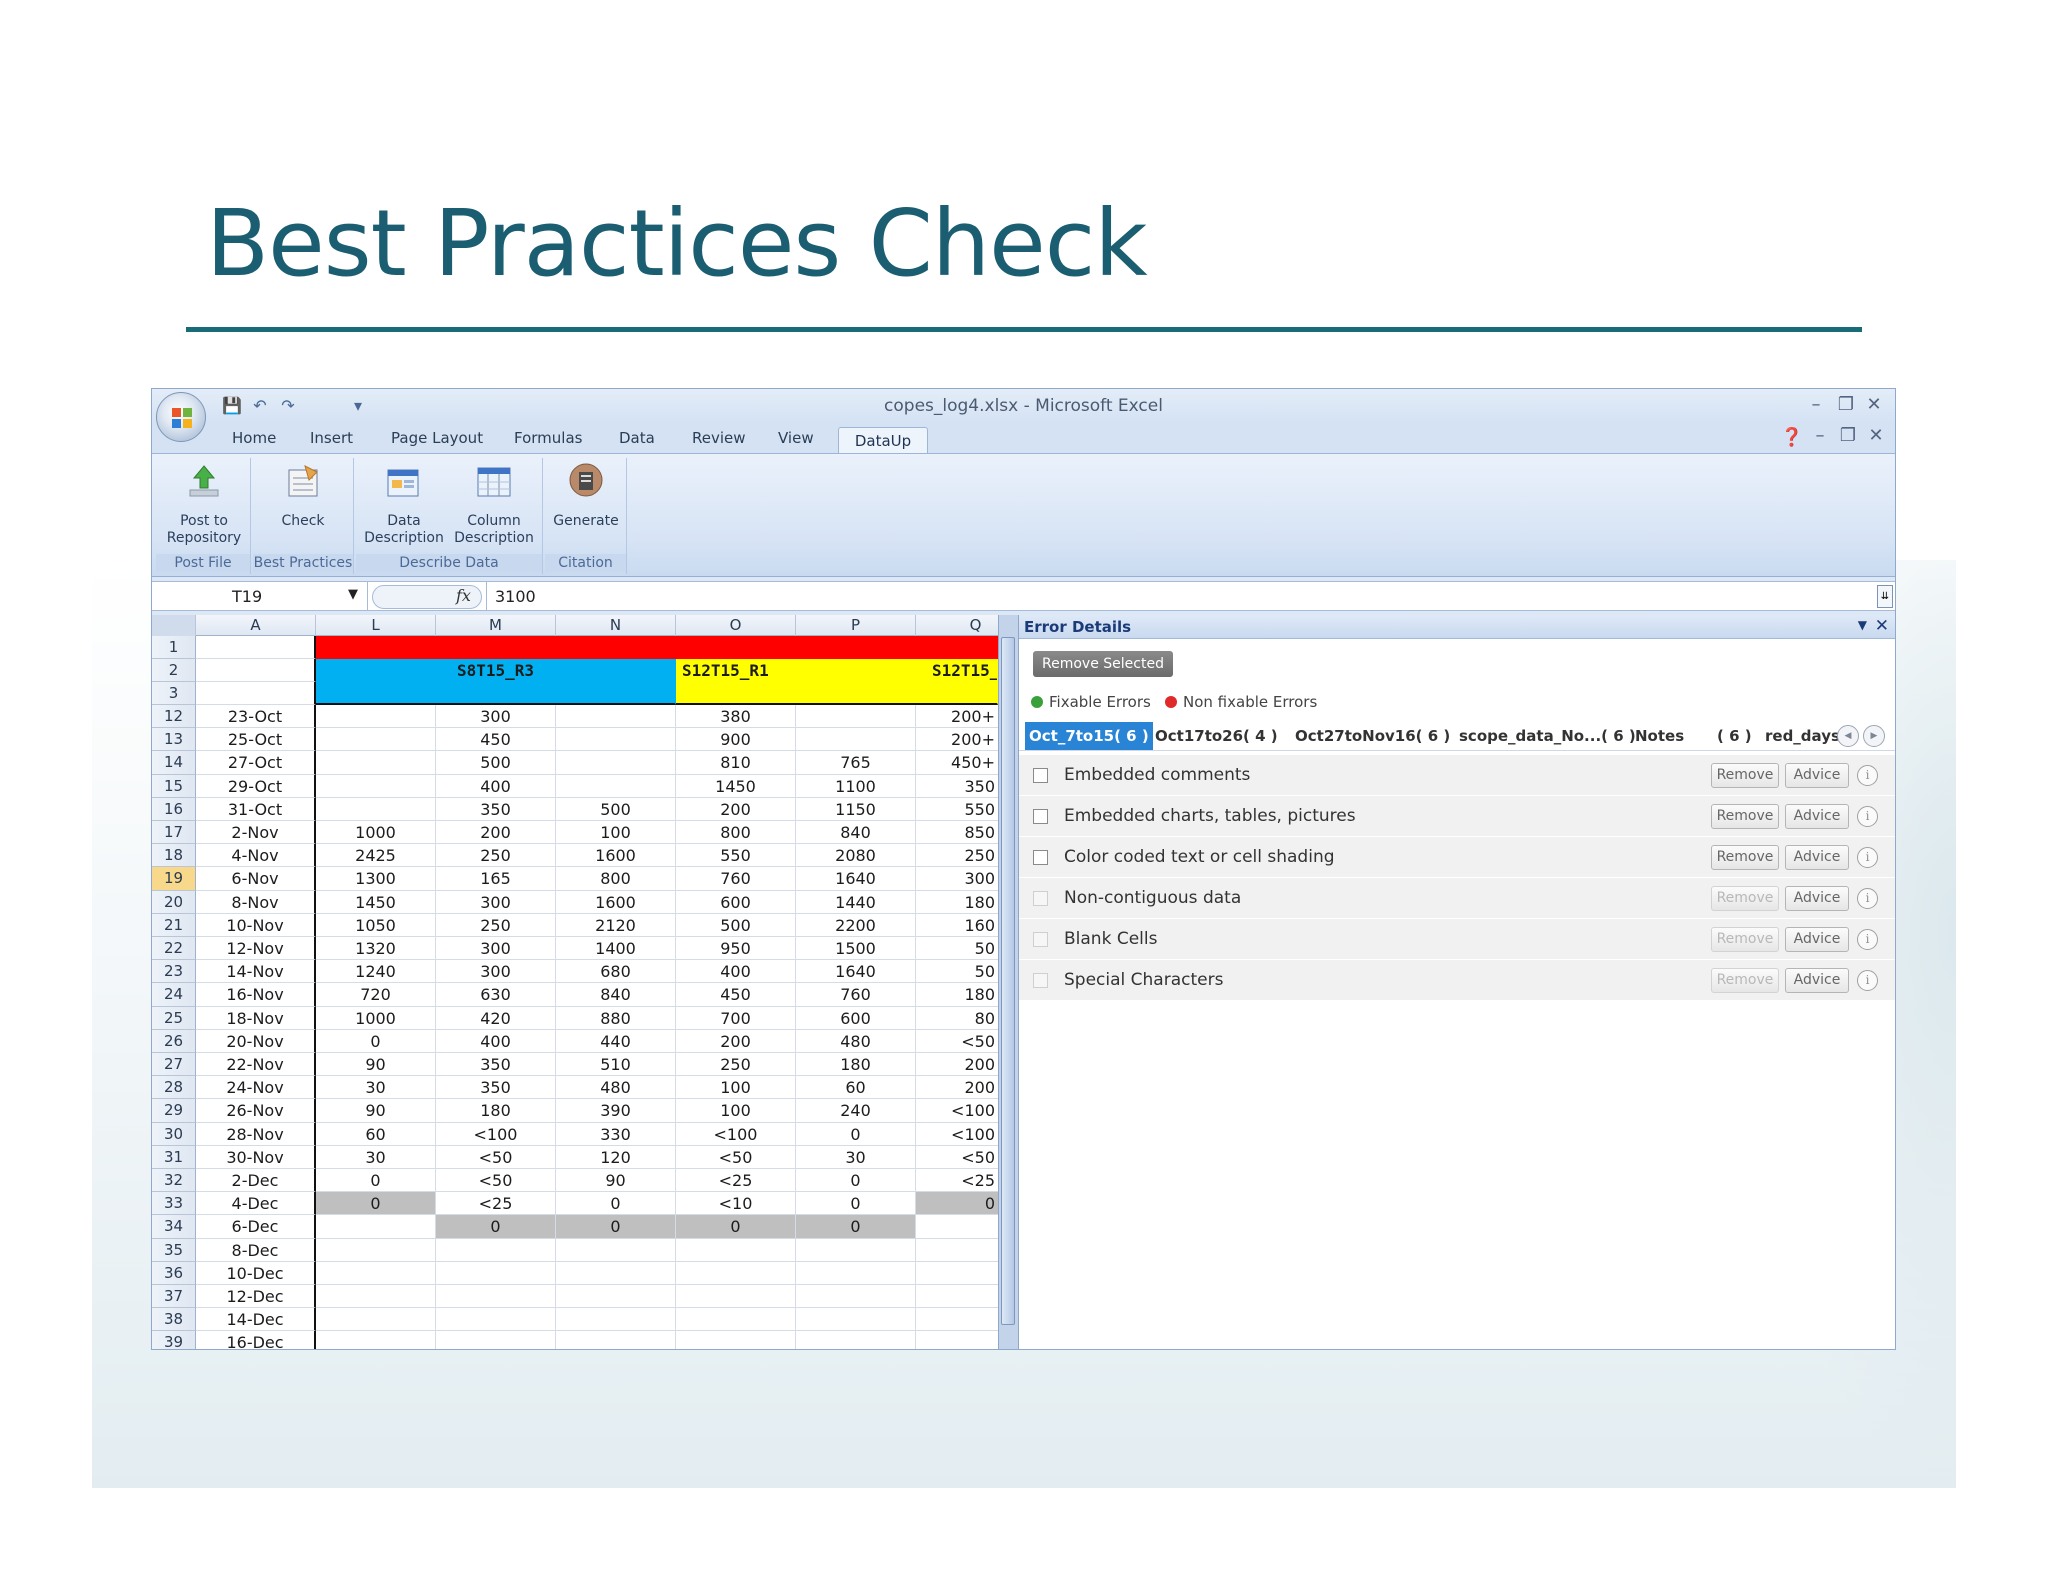  Describe the element at coordinates (856, 1111) in the screenshot. I see `cell: 240` at that location.